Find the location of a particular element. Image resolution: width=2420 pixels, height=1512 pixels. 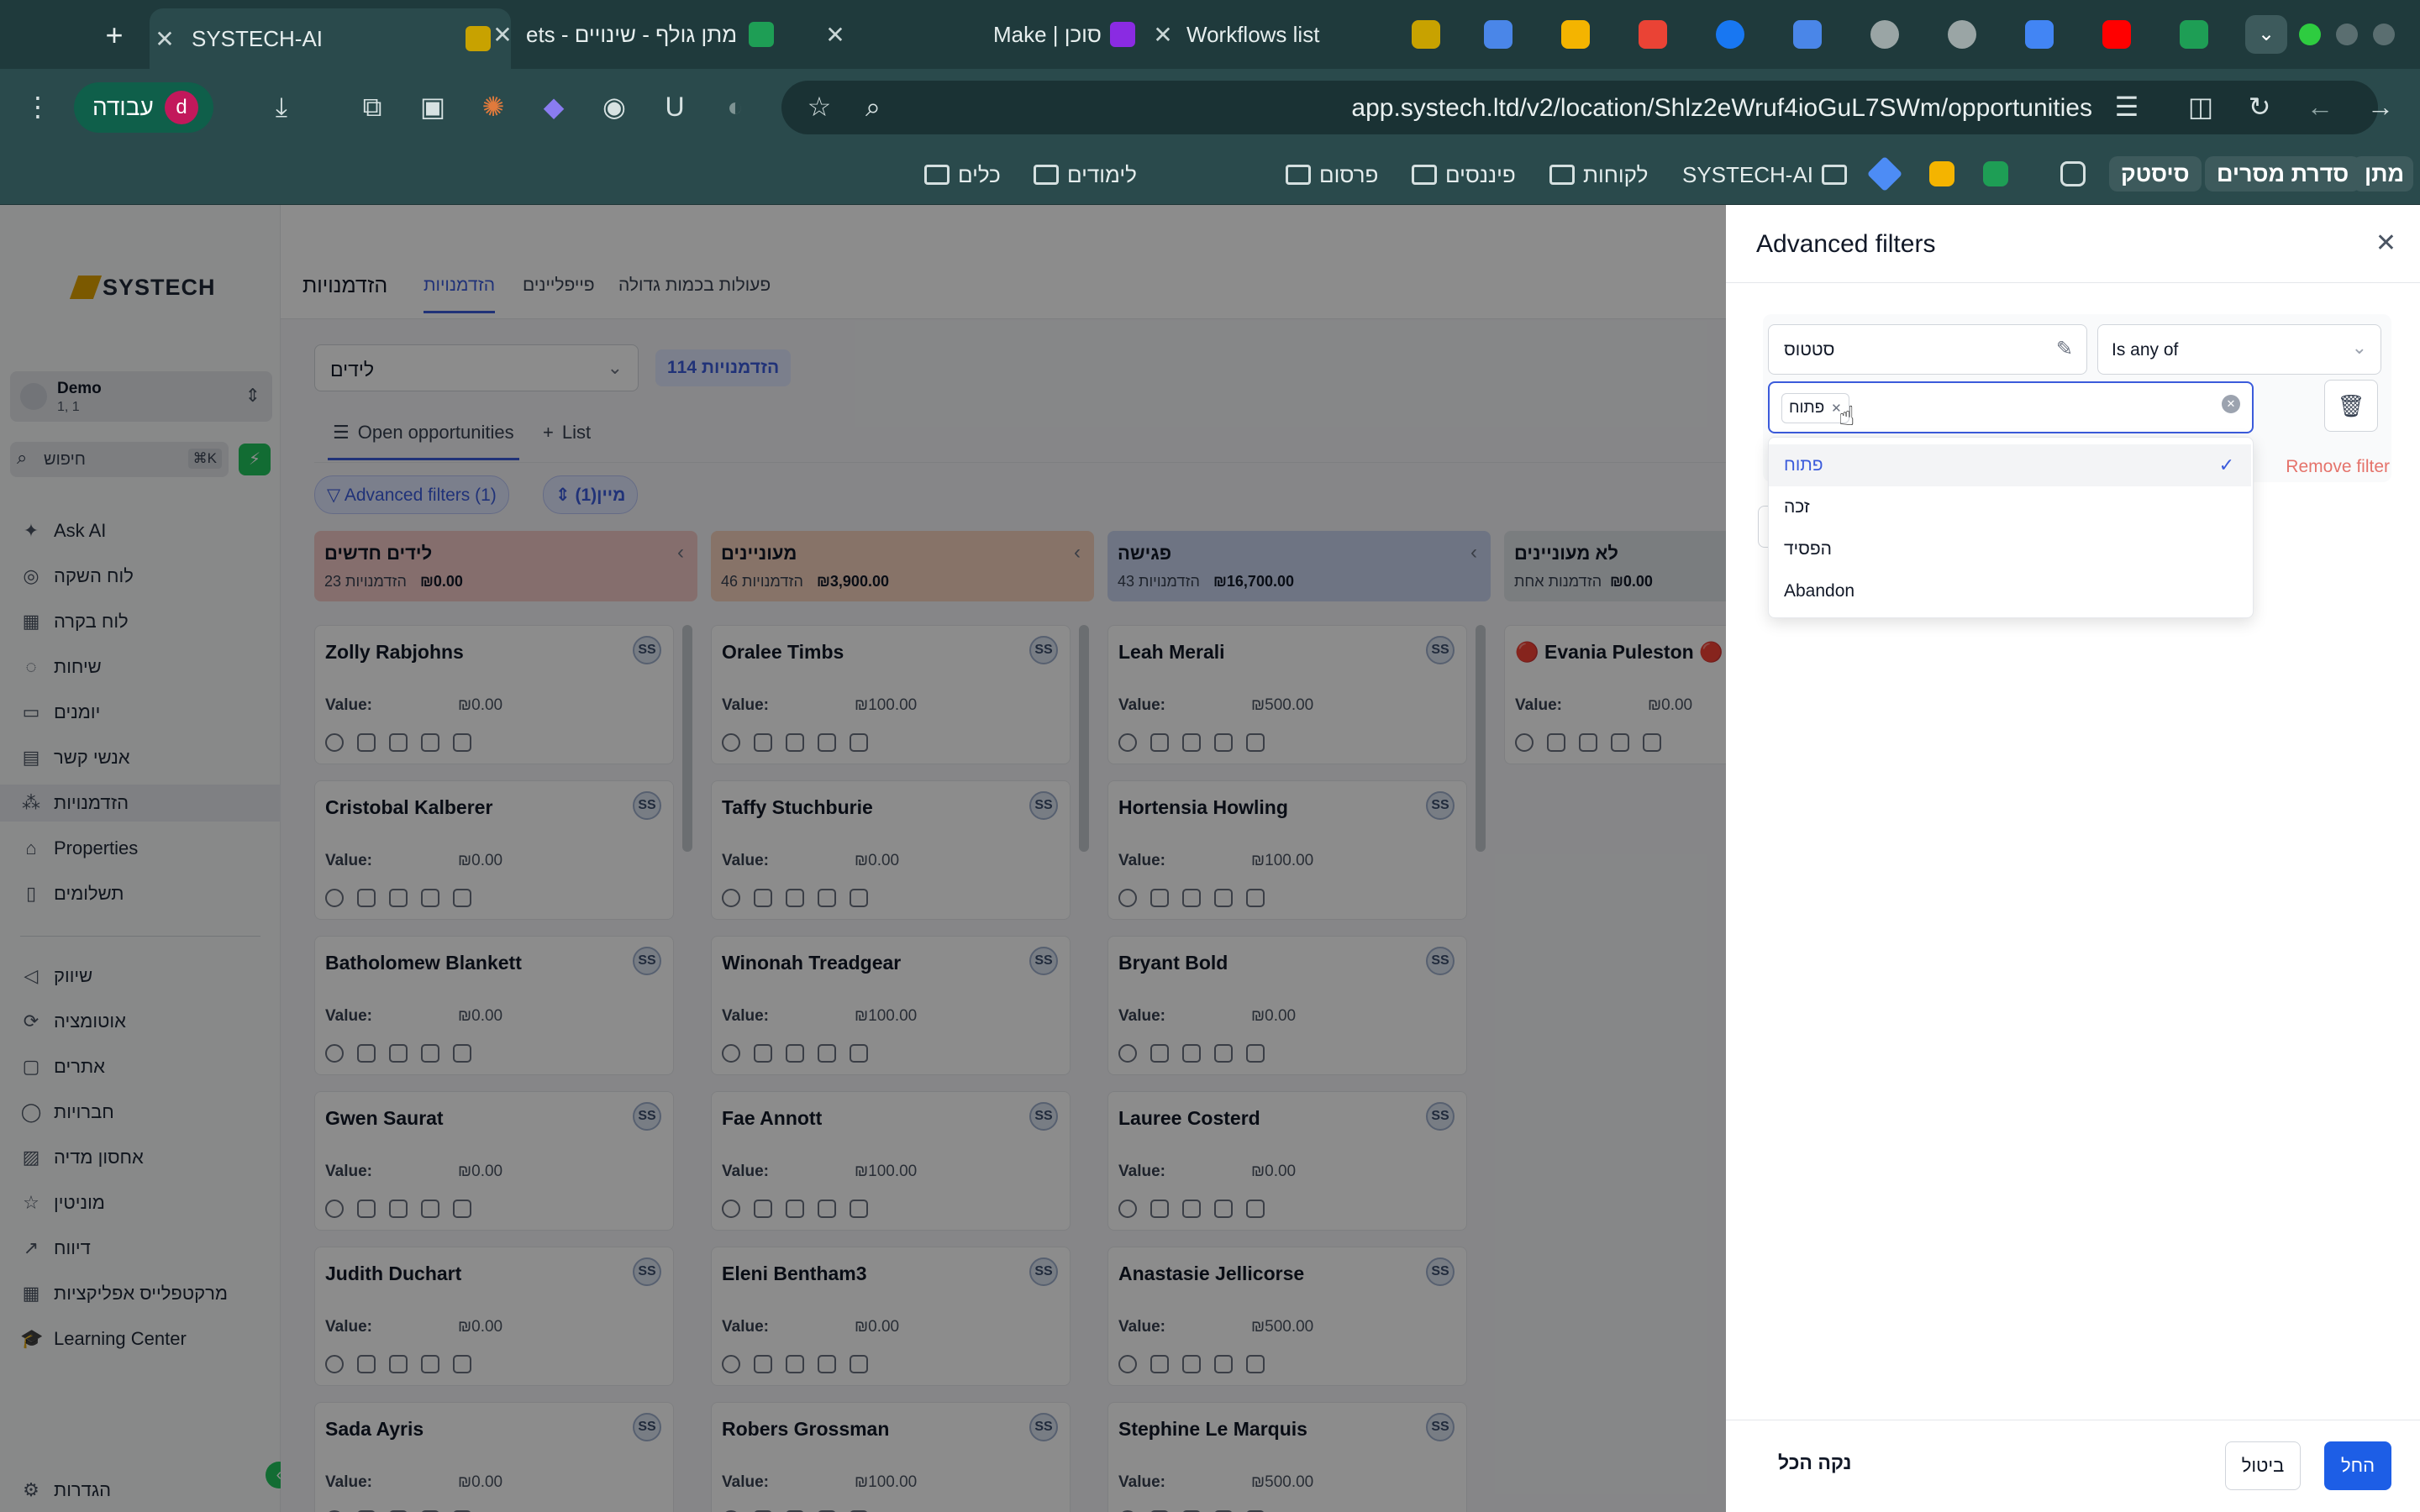

clear-input-icon: ✕ is located at coordinates (2231, 404).